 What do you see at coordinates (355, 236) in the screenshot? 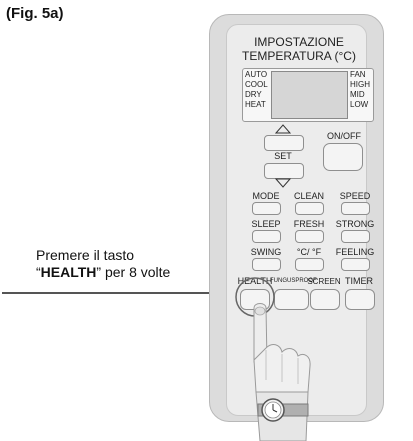
I see `strong-button` at bounding box center [355, 236].